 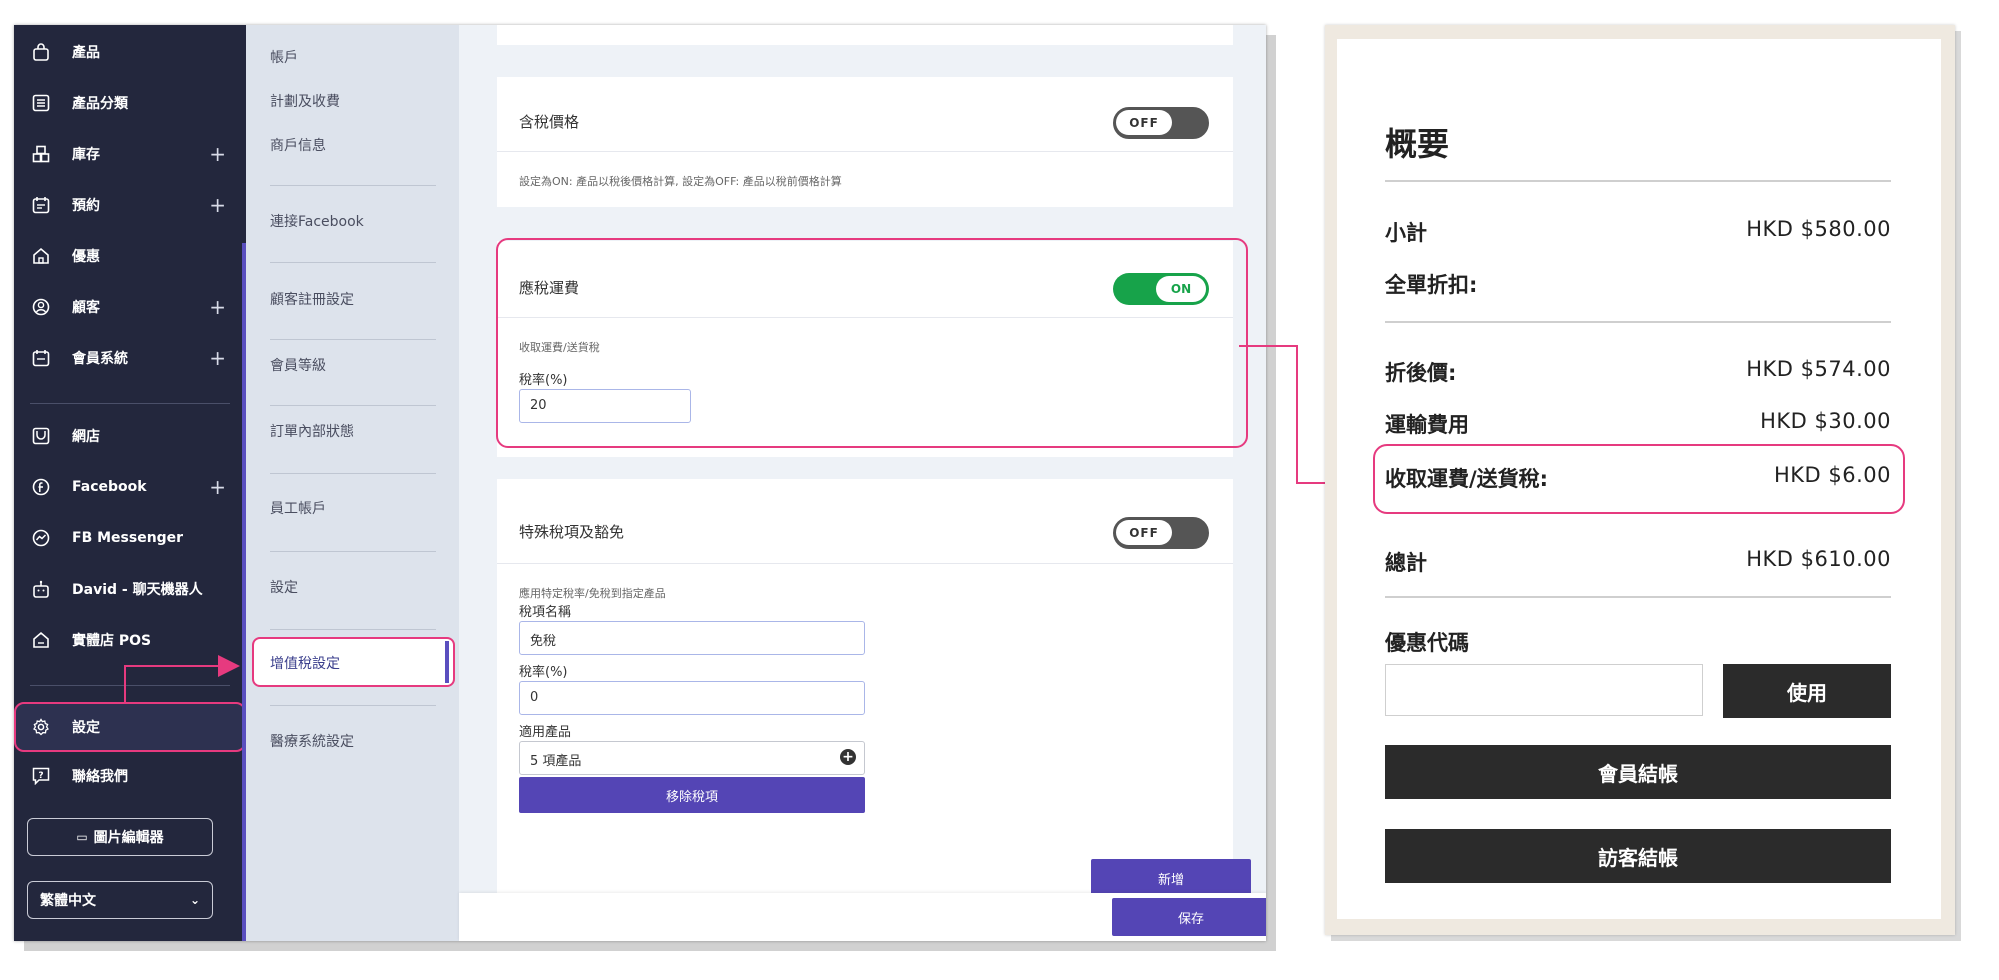 I want to click on tax-name-label: 稅項名稱, so click(x=545, y=612).